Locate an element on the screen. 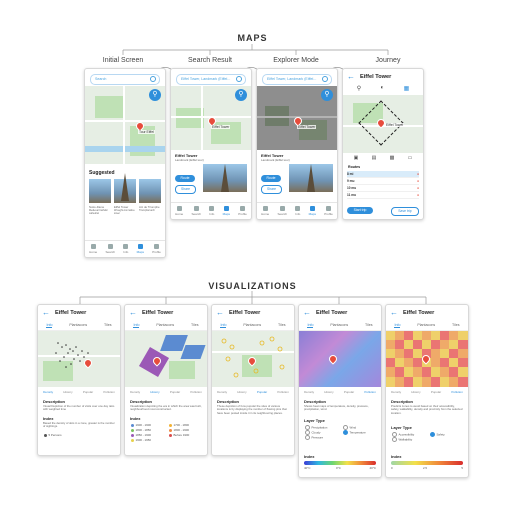 This screenshot has width=505, height=505. temperature-heatmap is located at coordinates (340, 359).